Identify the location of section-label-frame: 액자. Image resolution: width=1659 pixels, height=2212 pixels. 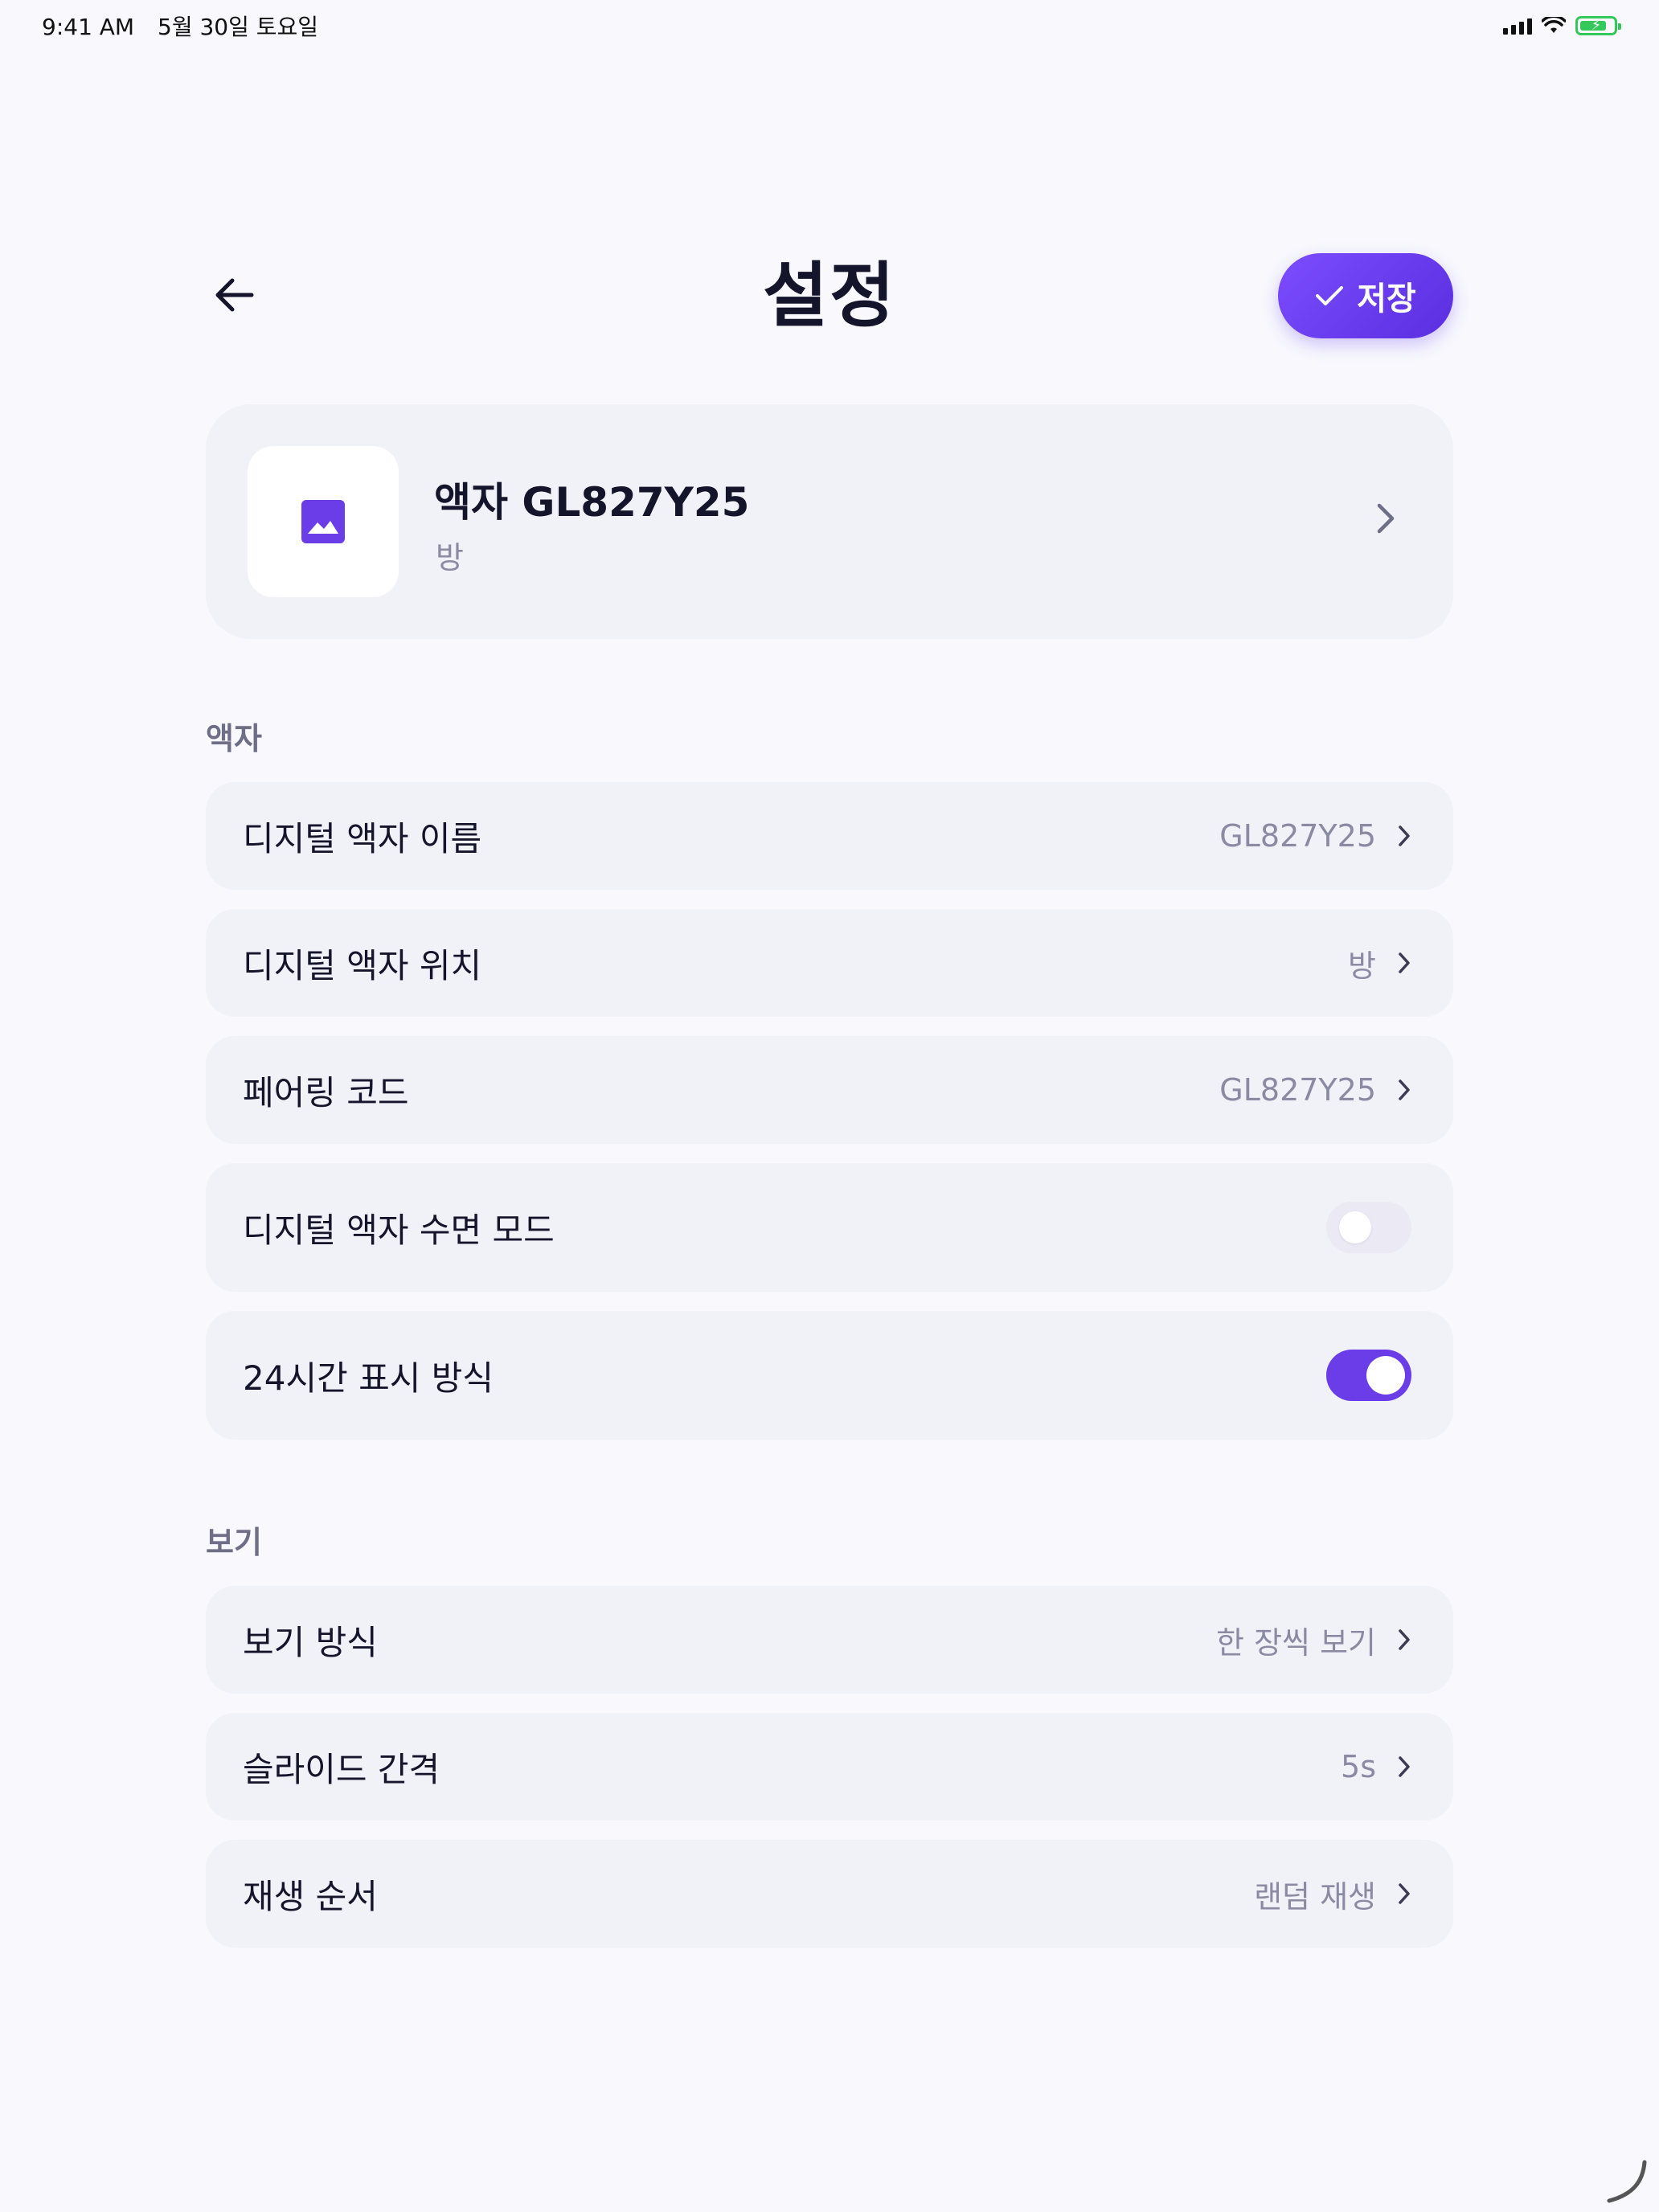
(234, 738).